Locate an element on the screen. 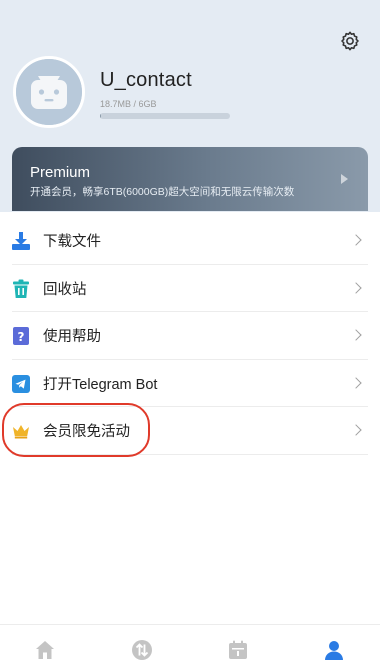 The height and width of the screenshot is (666, 380). transfer-icon is located at coordinates (142, 650).